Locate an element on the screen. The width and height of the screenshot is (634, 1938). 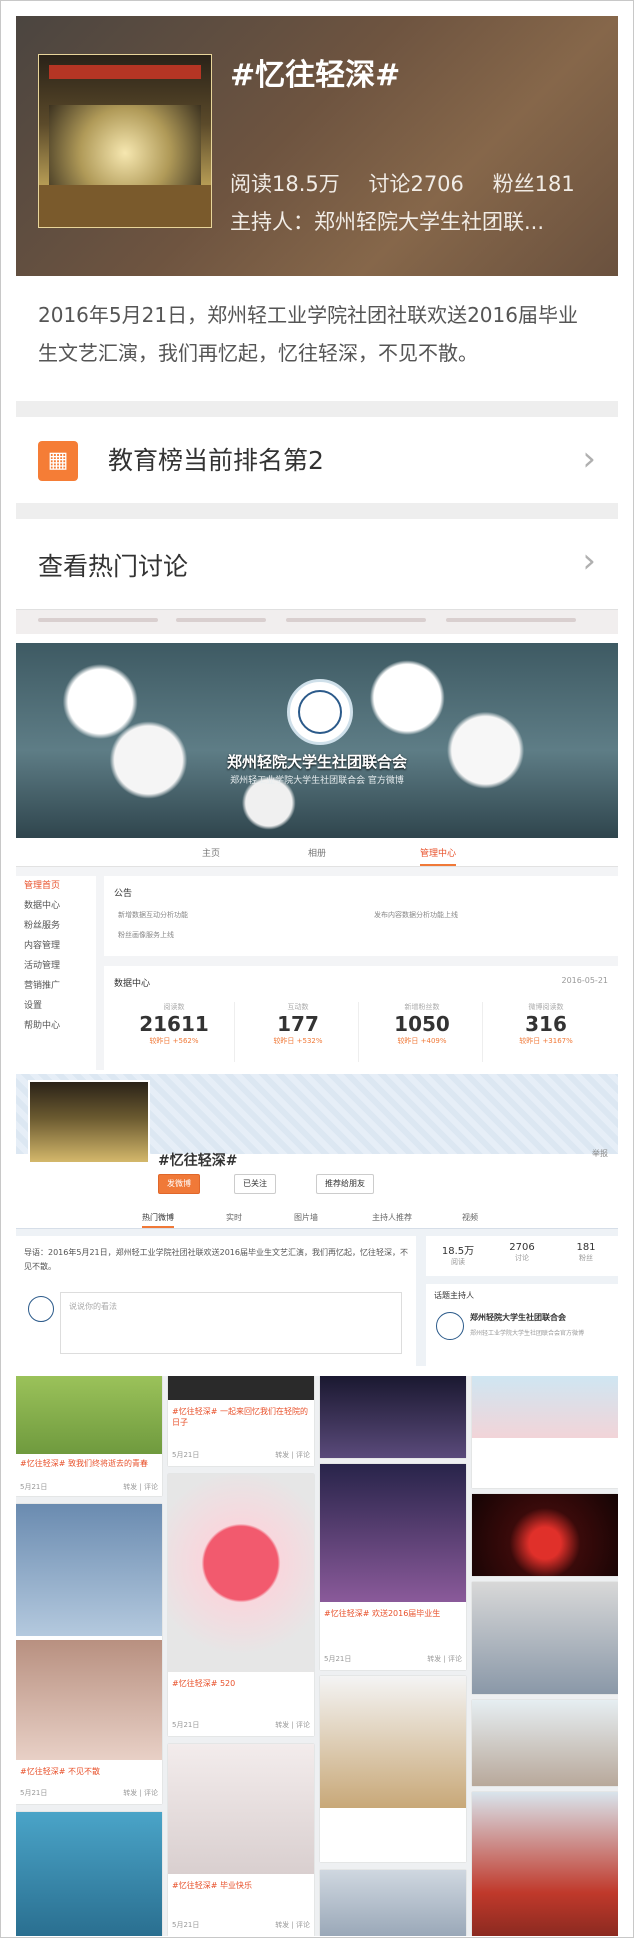
profile-tabs: 主页 相册 管理中心 is located at coordinates (317, 852).